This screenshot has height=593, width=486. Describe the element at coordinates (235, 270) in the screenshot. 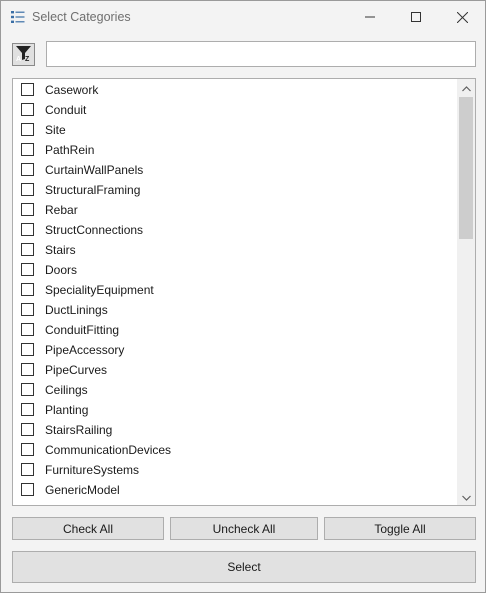

I see `list-item: Doors` at that location.